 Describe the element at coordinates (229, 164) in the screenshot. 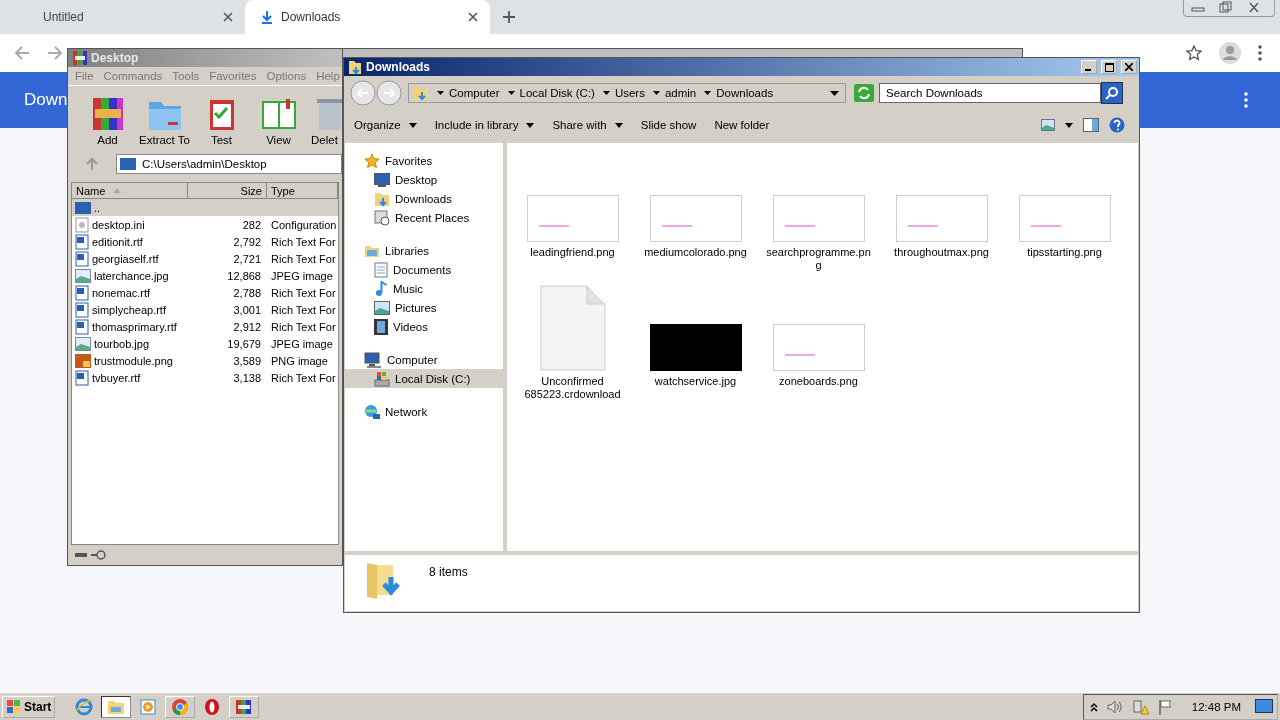

I see `path-field: C:\Users\admin\Desktop` at that location.